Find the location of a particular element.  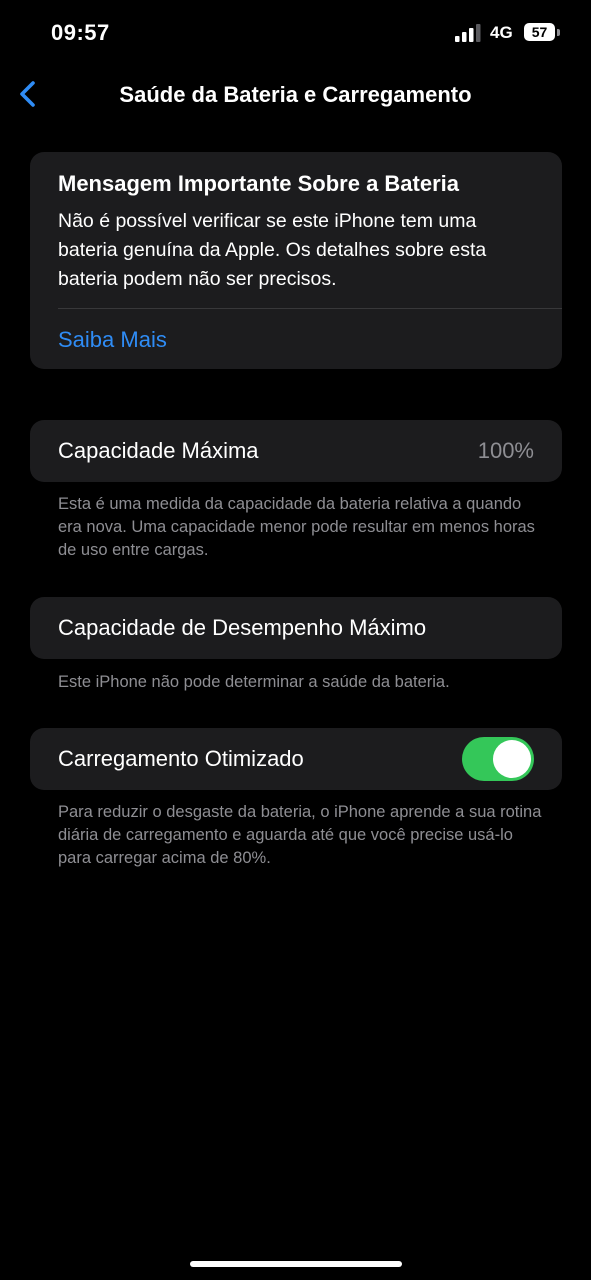

navigation-bar: Saúde da Bateria e Carregamento is located at coordinates (295, 96).